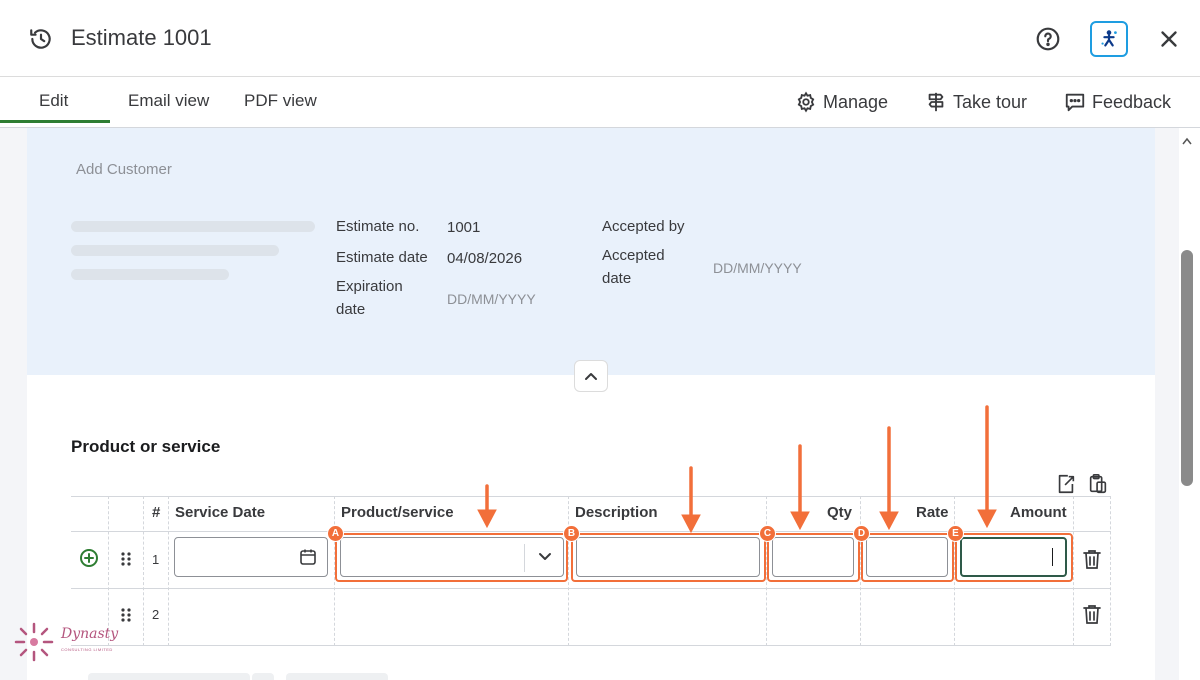  Describe the element at coordinates (34, 642) in the screenshot. I see `logo-mark-icon` at that location.